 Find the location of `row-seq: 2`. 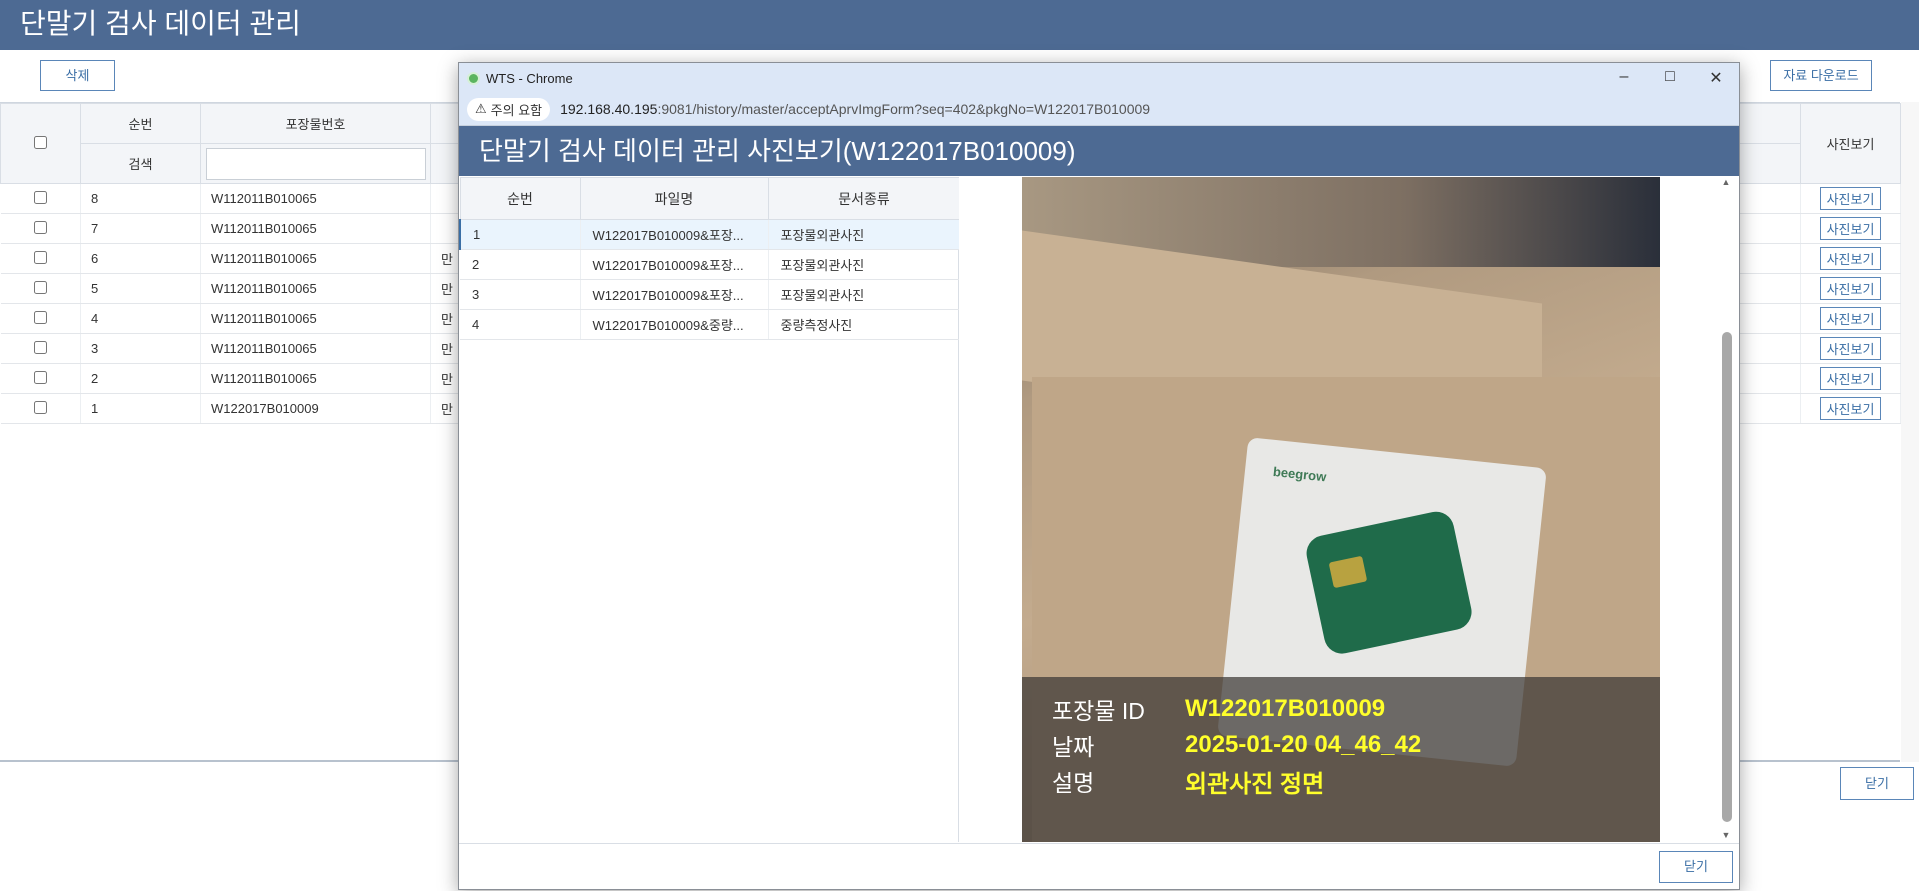

row-seq: 2 is located at coordinates (140, 378).